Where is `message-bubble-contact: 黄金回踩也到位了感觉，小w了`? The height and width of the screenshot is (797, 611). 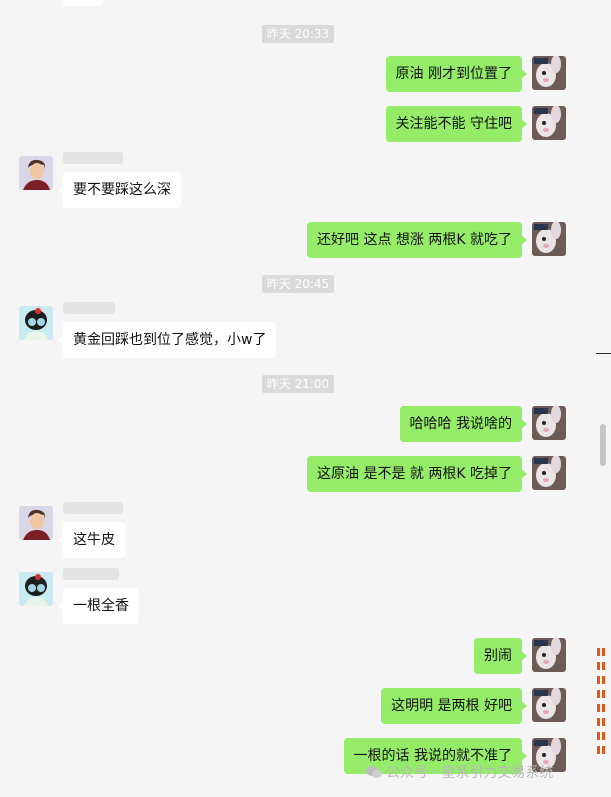 message-bubble-contact: 黄金回踩也到位了感觉，小w了 is located at coordinates (167, 340).